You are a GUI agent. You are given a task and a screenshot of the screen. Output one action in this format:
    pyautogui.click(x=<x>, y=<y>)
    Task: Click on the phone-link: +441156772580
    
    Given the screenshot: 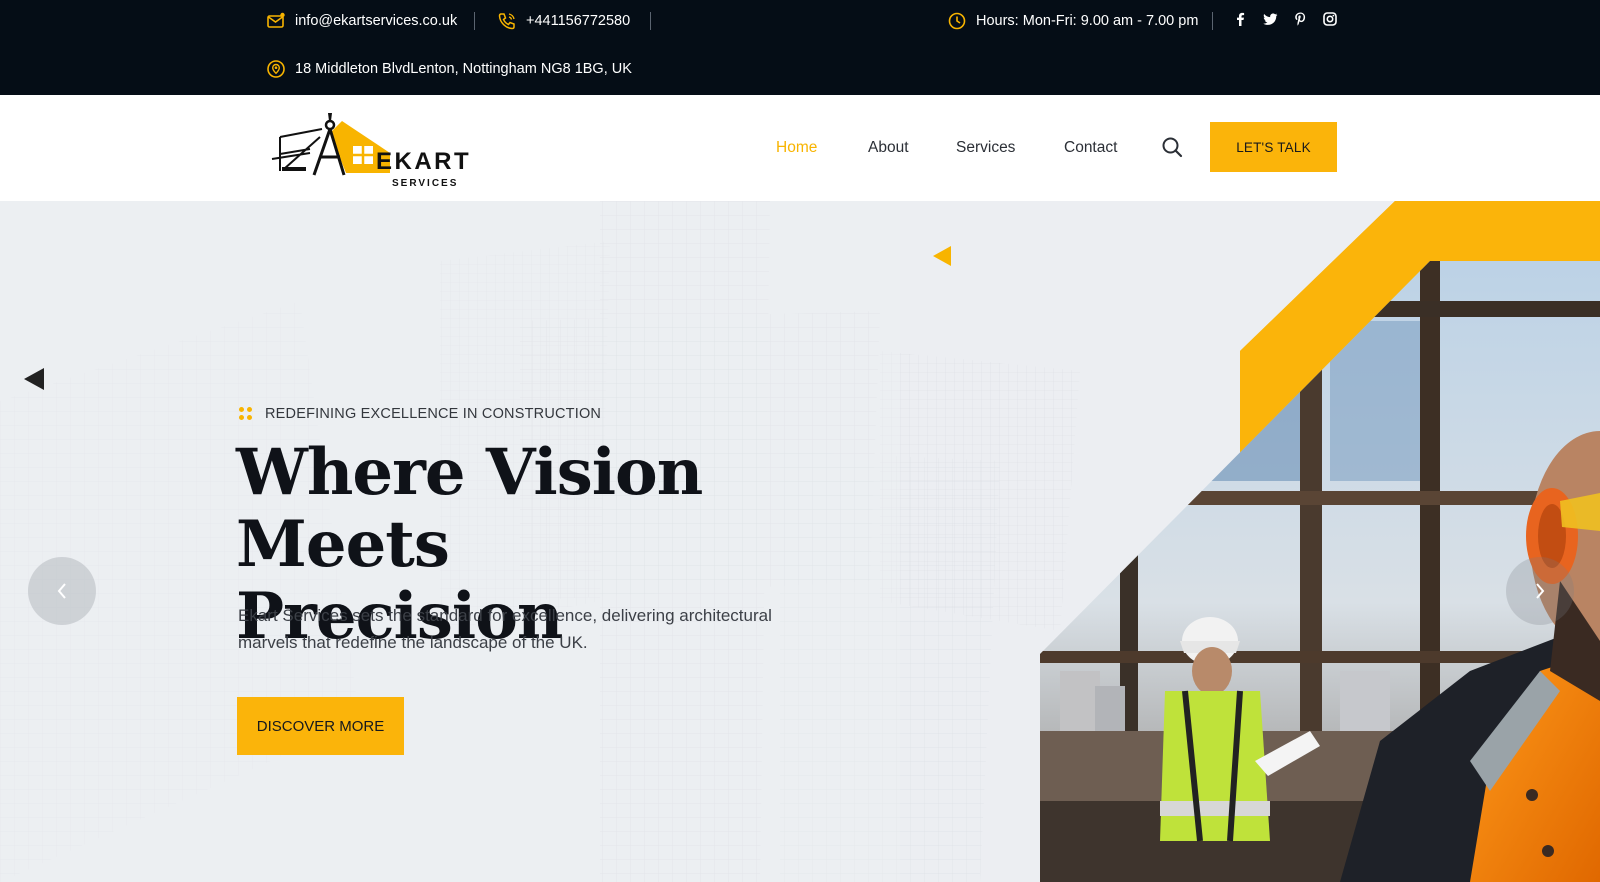 What is the action you would take?
    pyautogui.click(x=563, y=21)
    